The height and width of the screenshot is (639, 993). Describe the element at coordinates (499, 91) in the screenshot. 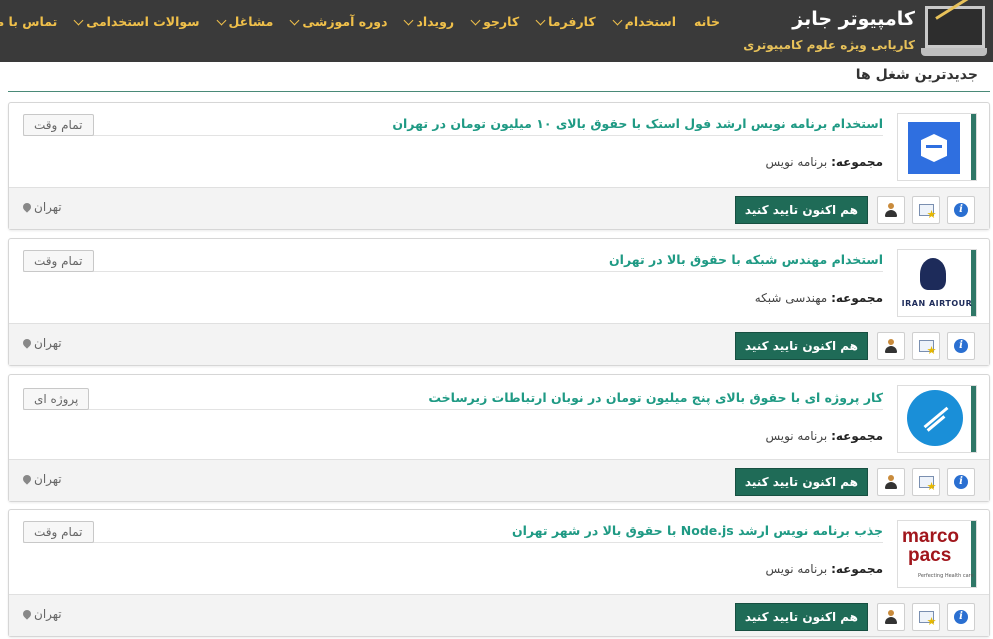

I see `section-divider` at that location.